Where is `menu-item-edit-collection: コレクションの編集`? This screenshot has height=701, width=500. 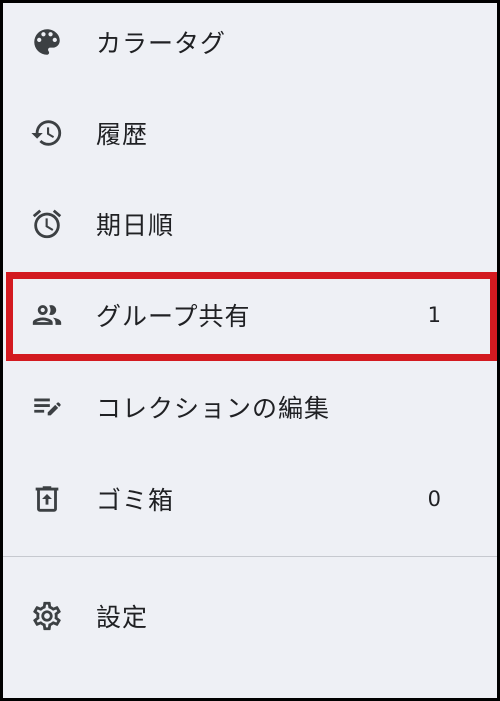 menu-item-edit-collection: コレクションの編集 is located at coordinates (250, 407).